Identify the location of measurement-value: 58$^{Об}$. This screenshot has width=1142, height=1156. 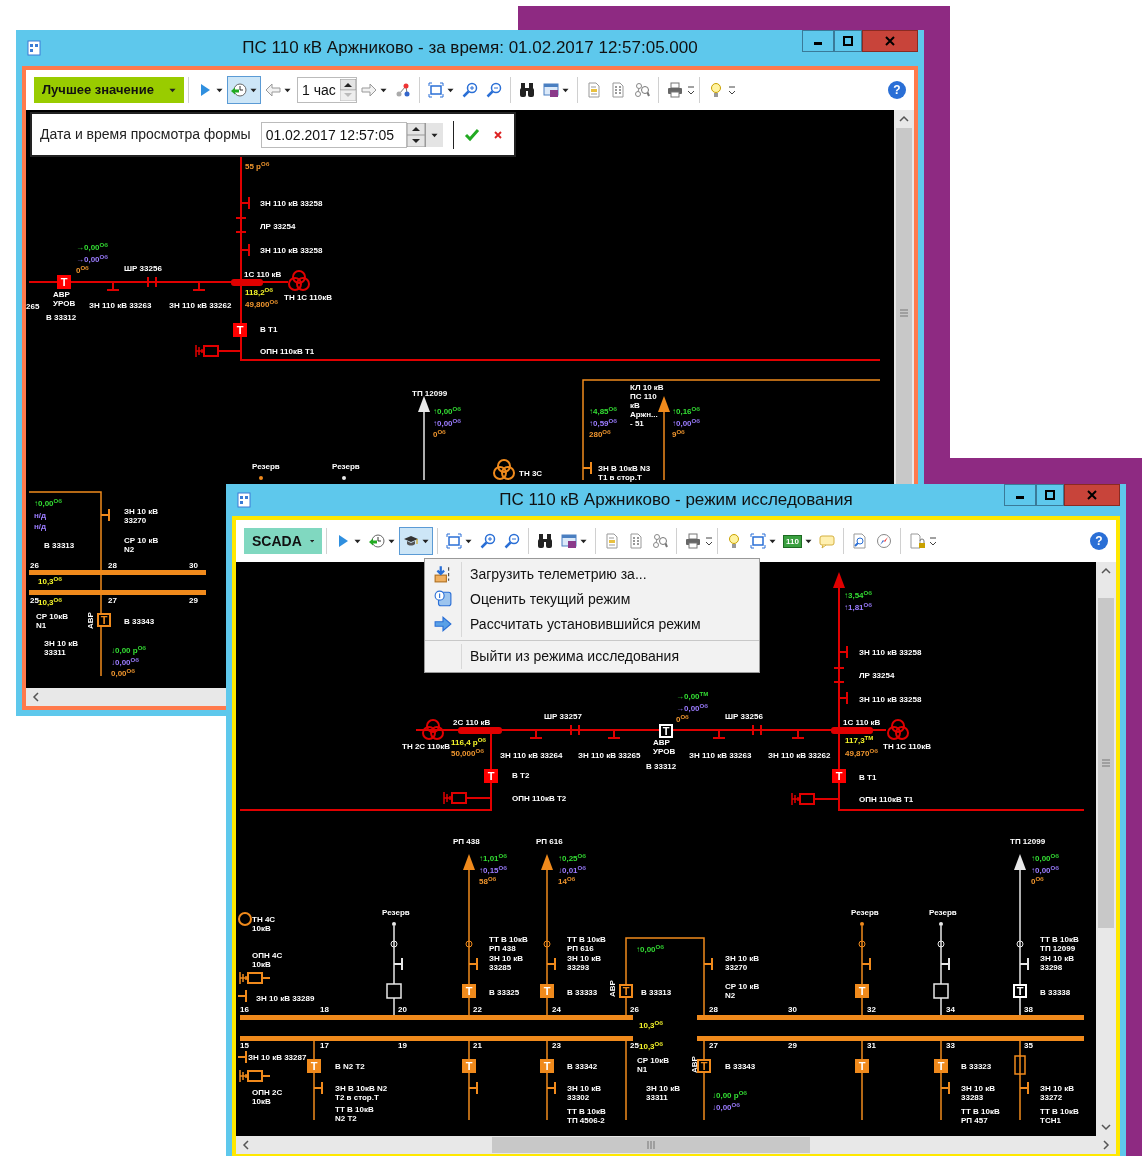
(488, 882).